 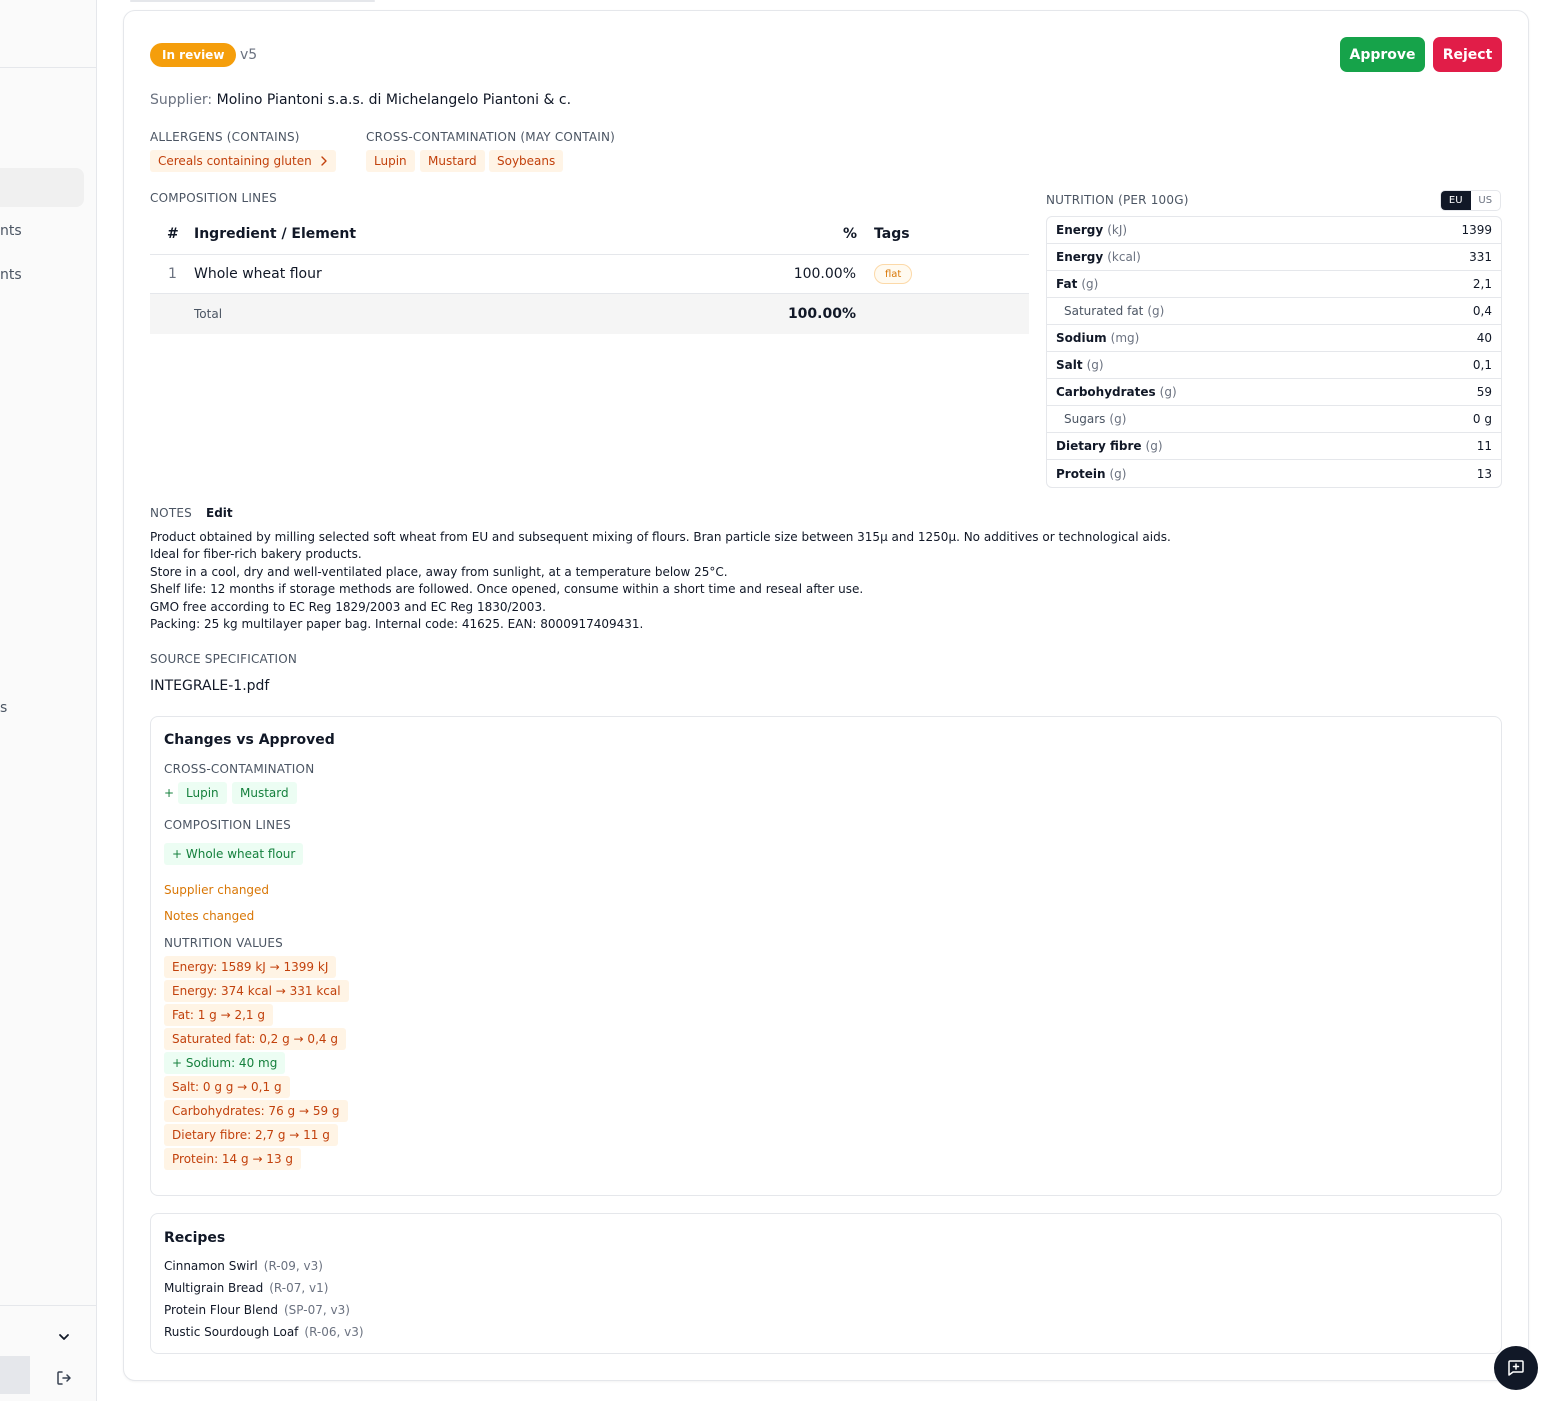 What do you see at coordinates (390, 161) in the screenshot?
I see `cross-chip-lupin: Lupin` at bounding box center [390, 161].